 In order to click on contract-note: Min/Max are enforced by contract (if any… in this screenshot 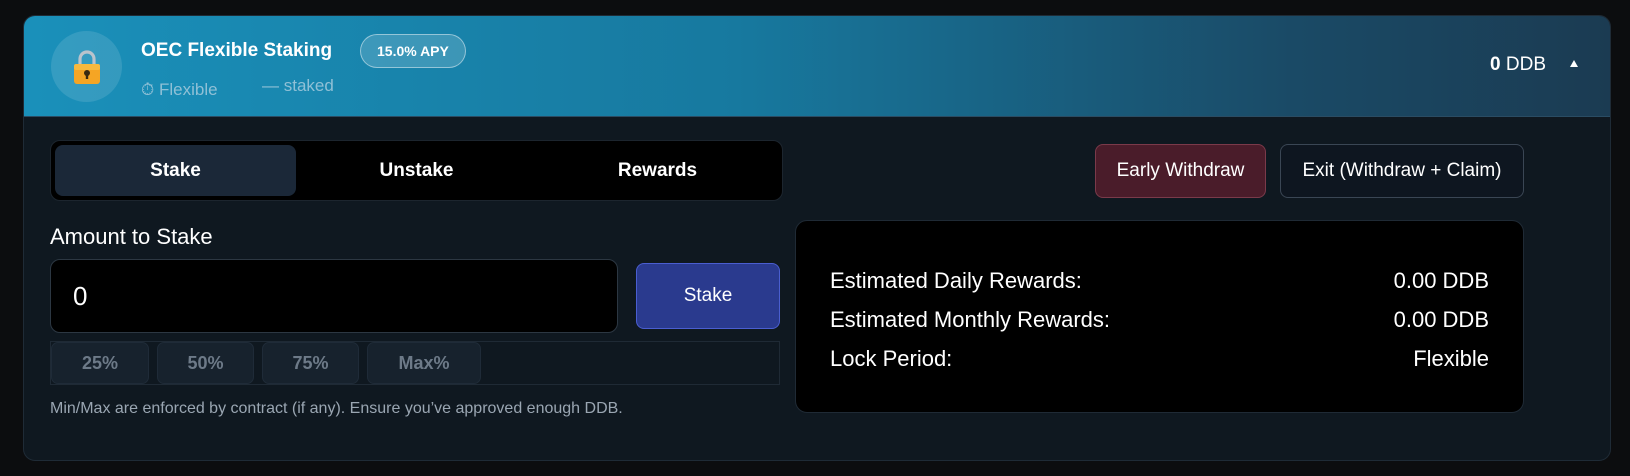, I will do `click(336, 408)`.